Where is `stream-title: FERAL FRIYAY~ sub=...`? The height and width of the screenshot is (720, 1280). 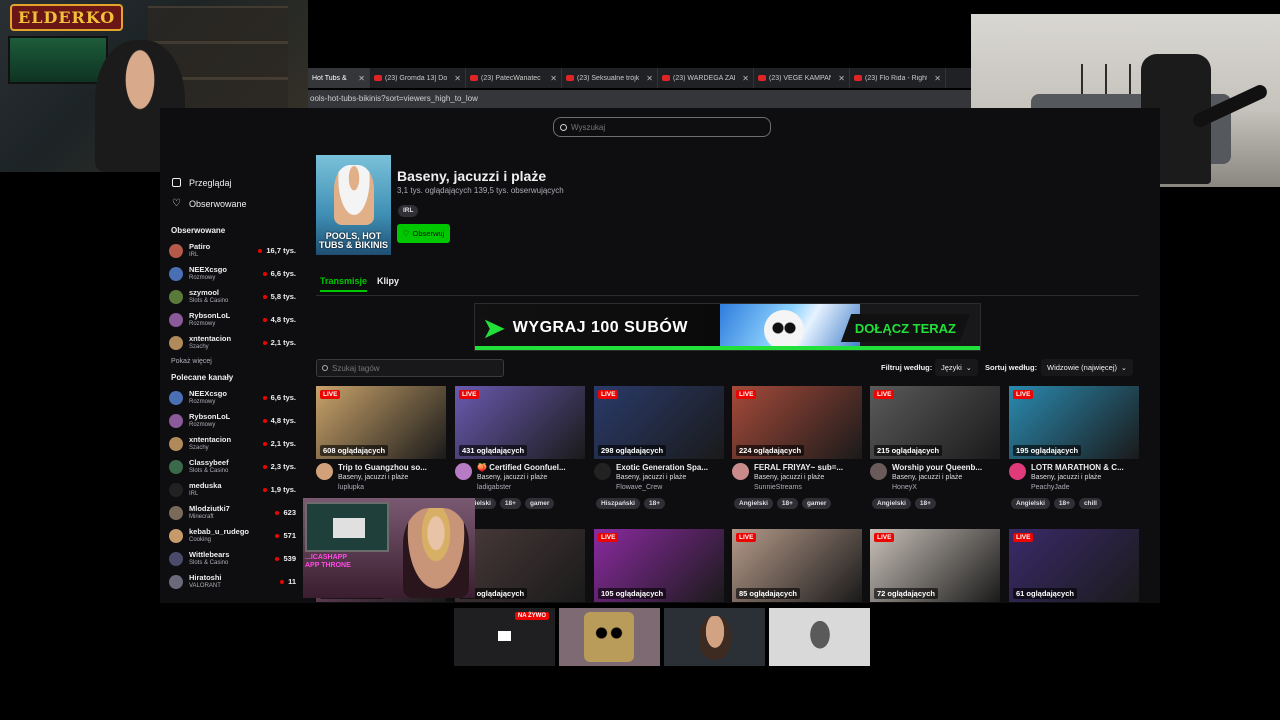 stream-title: FERAL FRIYAY~ sub=... is located at coordinates (806, 468).